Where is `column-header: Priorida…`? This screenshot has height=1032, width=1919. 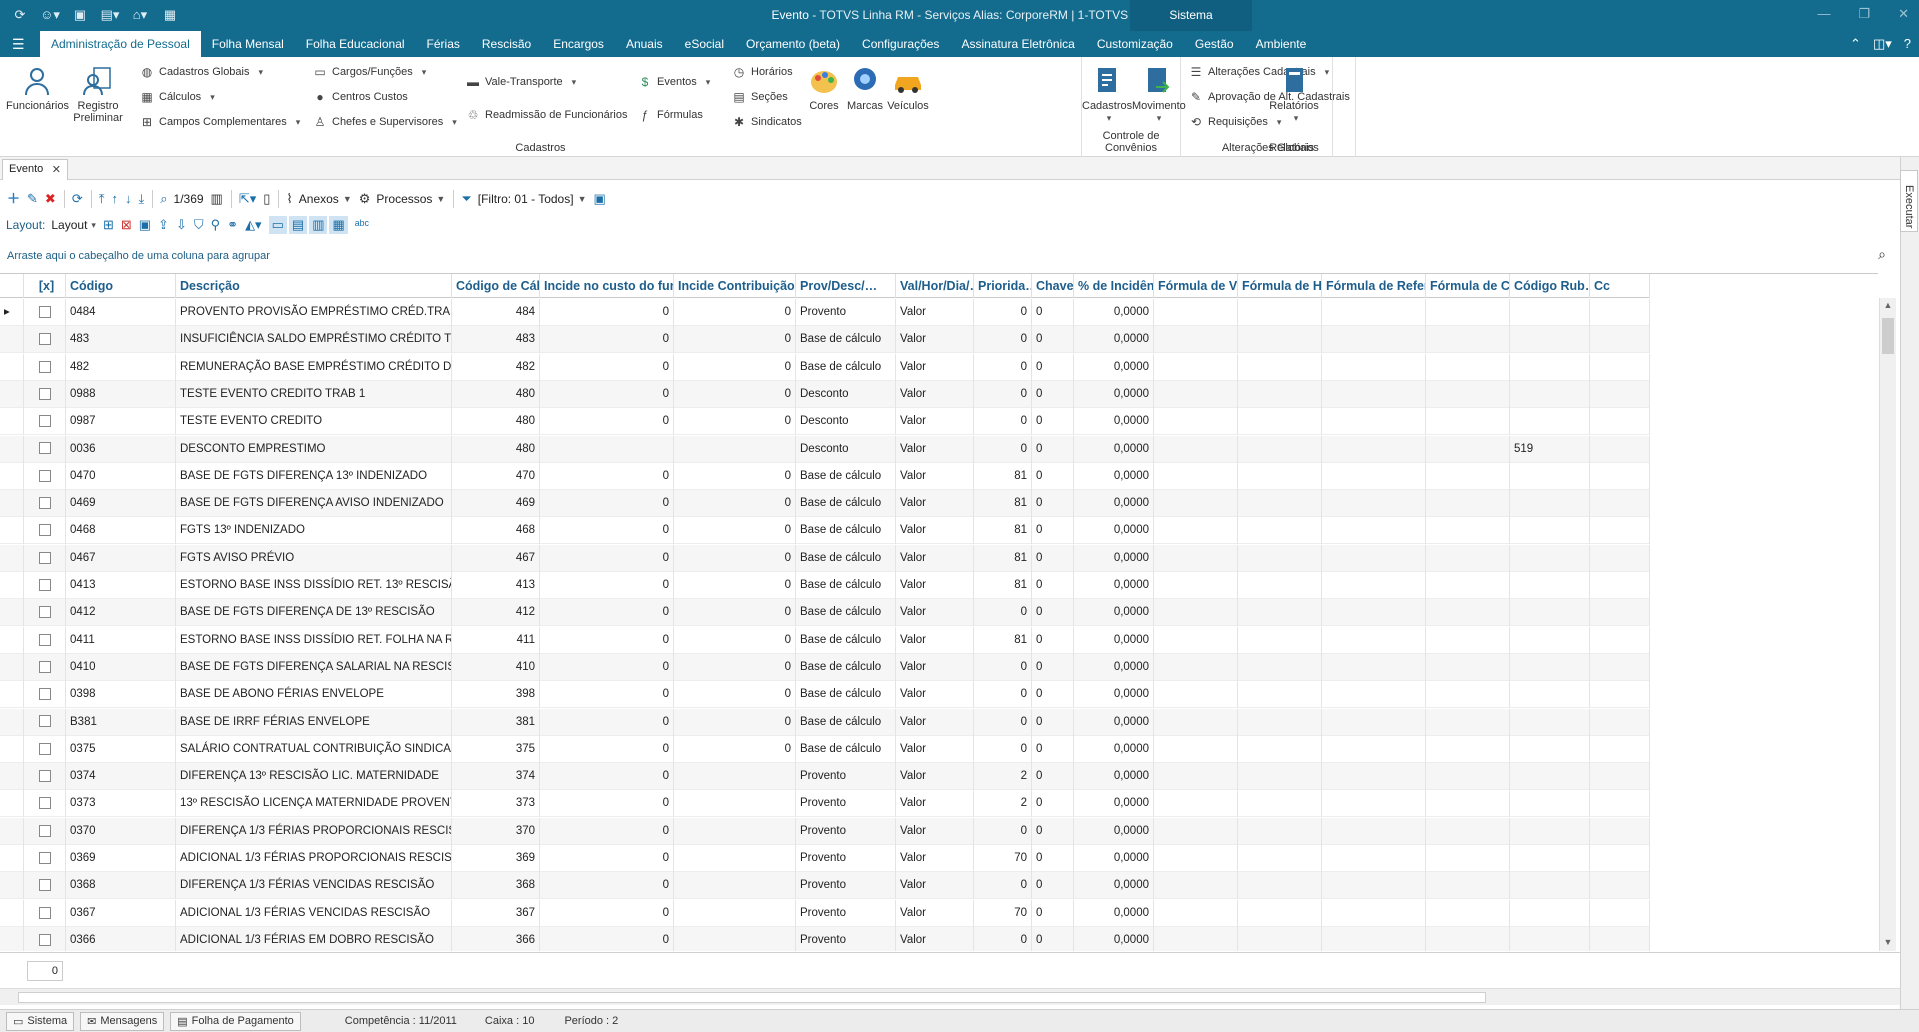
column-header: Priorida… is located at coordinates (1003, 286).